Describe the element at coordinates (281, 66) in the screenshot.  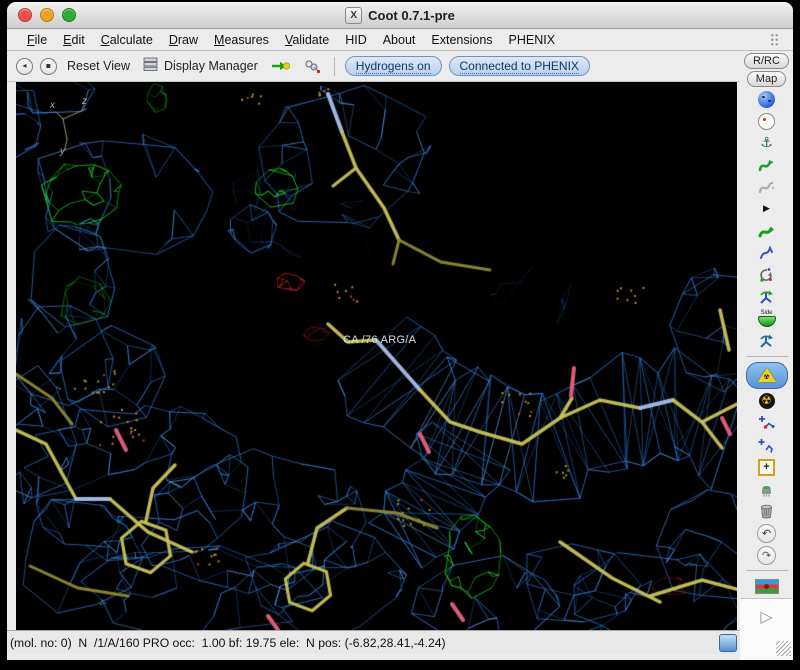
I see `go-to-atom-icon` at that location.